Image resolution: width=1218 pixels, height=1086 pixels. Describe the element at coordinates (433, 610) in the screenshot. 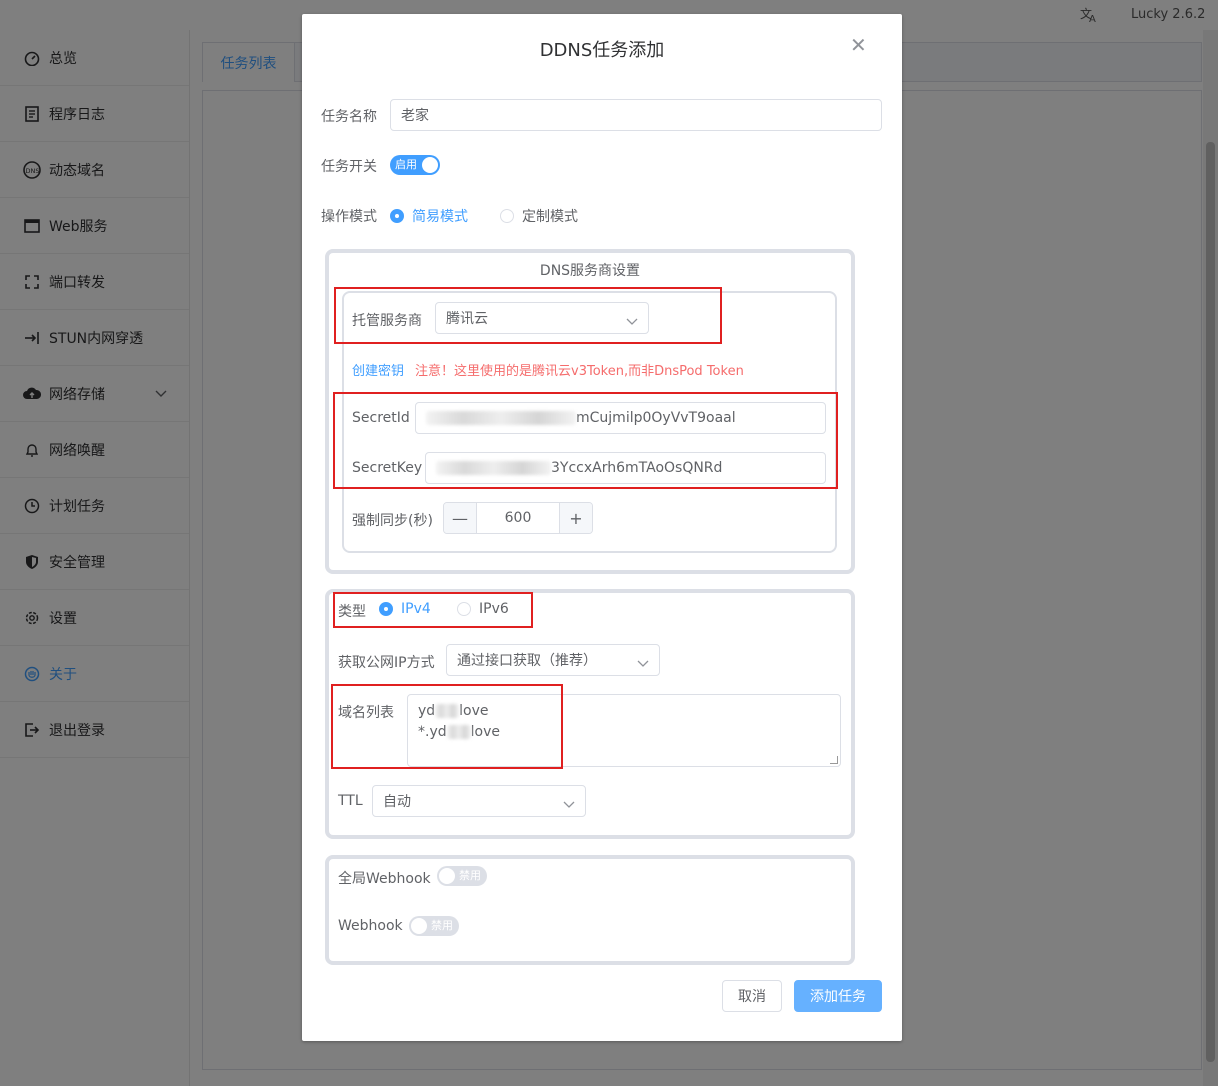

I see `highlight-box-type` at that location.